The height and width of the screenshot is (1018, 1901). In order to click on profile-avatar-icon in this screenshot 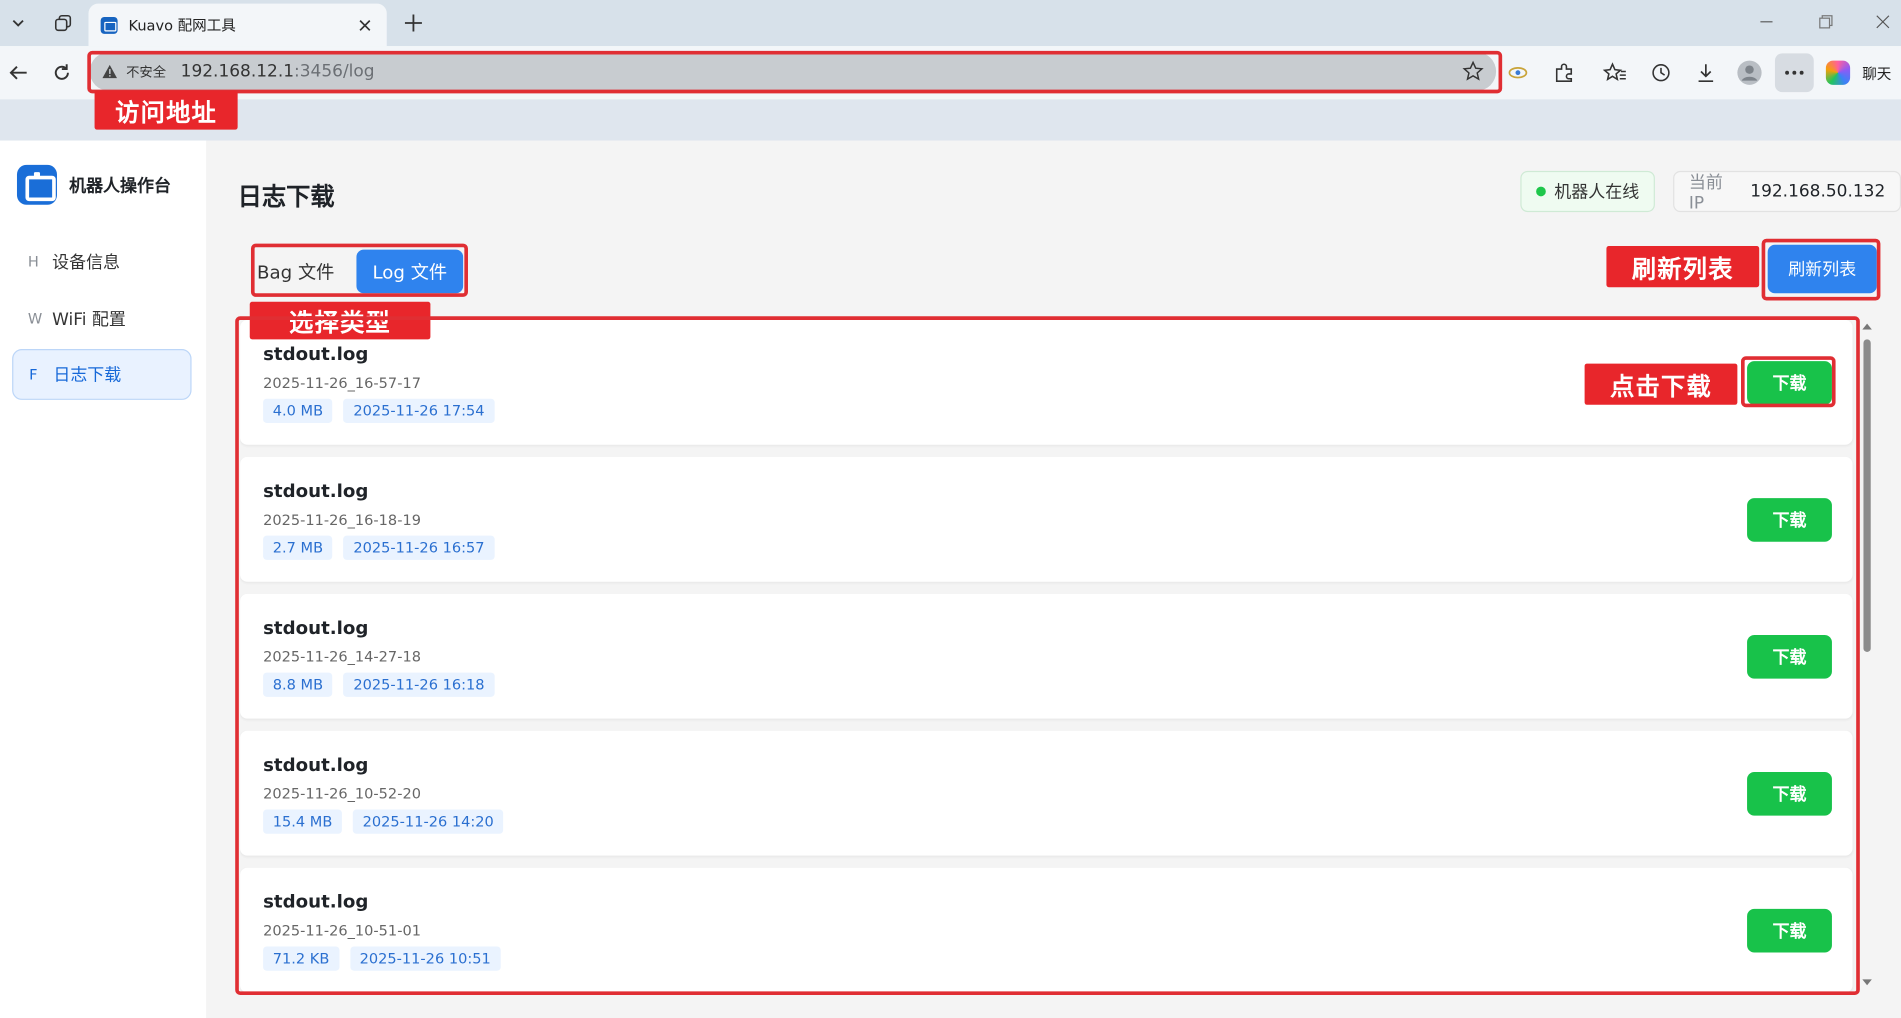, I will do `click(1749, 72)`.